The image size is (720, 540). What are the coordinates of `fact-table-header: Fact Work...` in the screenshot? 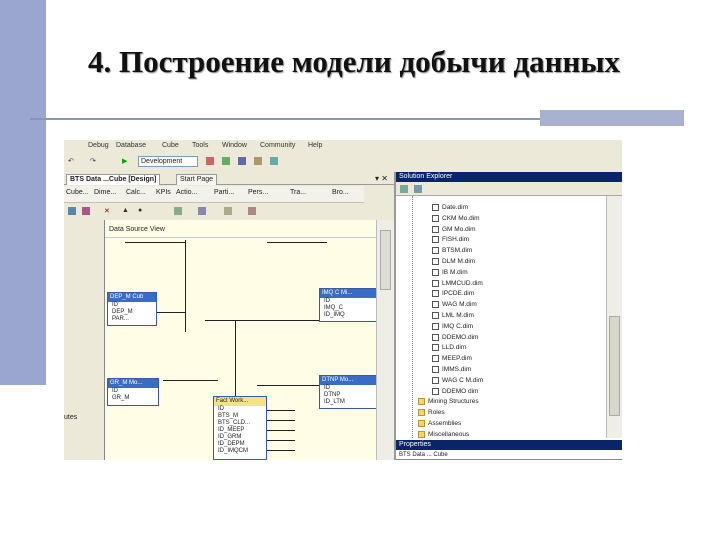 It's located at (240, 401).